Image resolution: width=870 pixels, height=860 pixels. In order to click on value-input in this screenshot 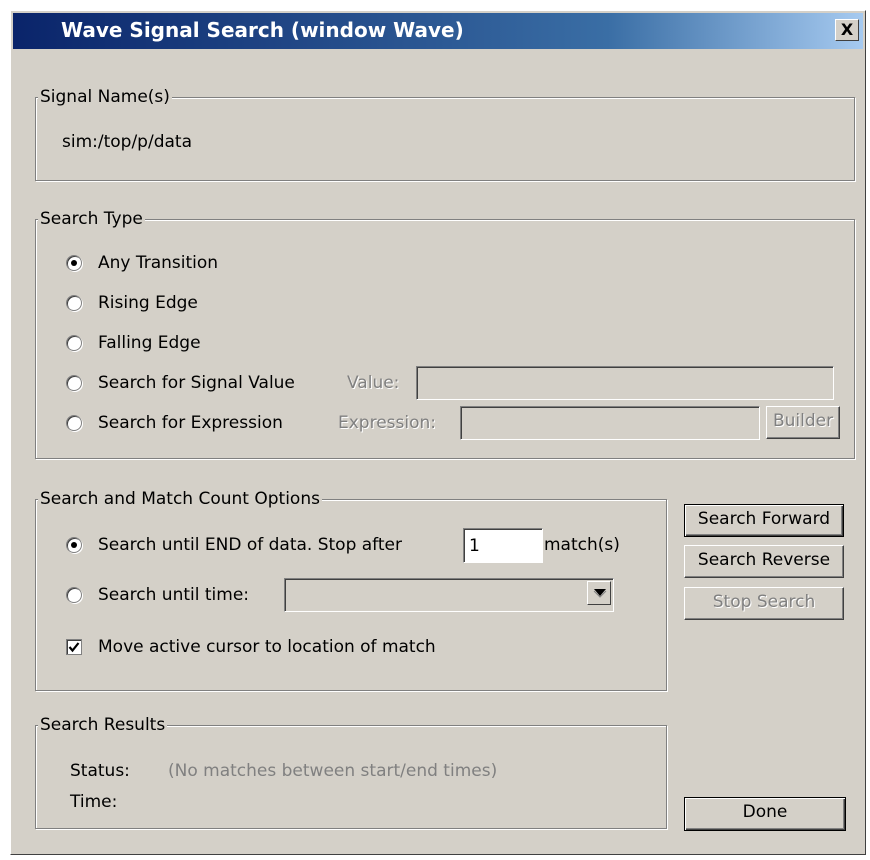, I will do `click(625, 383)`.